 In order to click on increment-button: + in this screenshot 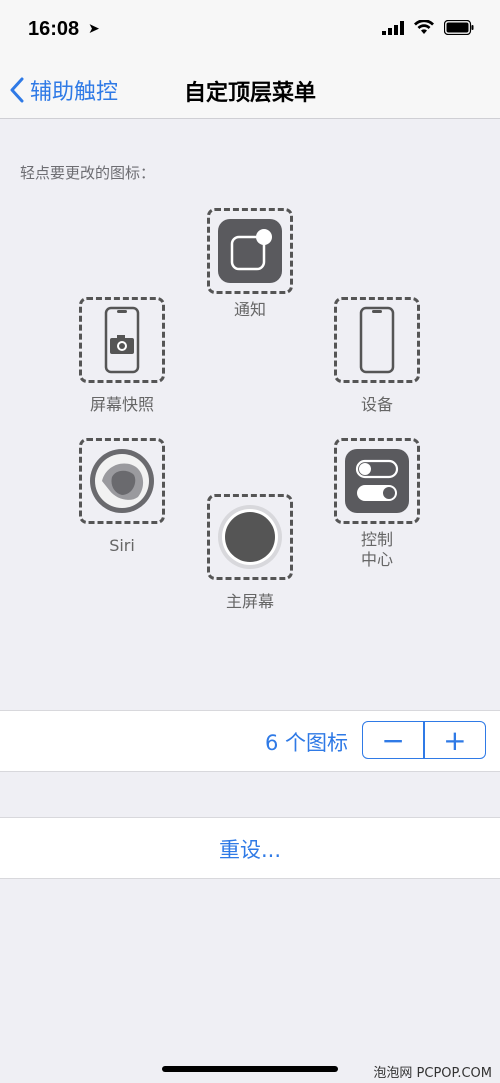, I will do `click(455, 740)`.